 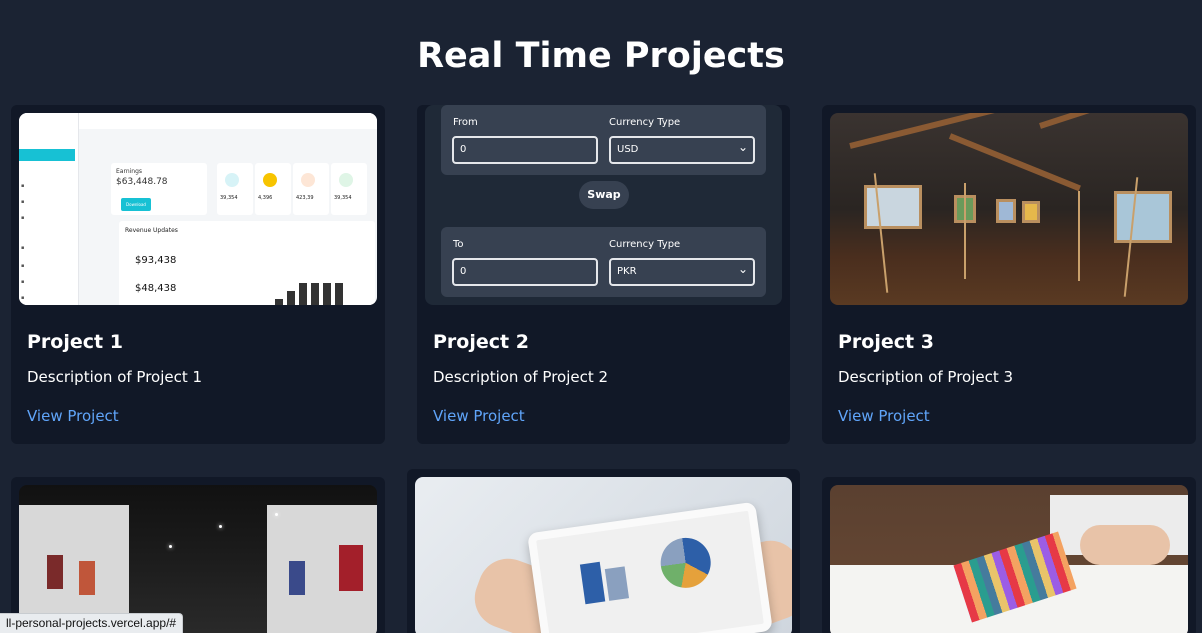 What do you see at coordinates (198, 559) in the screenshot?
I see `project-4-thumbnail` at bounding box center [198, 559].